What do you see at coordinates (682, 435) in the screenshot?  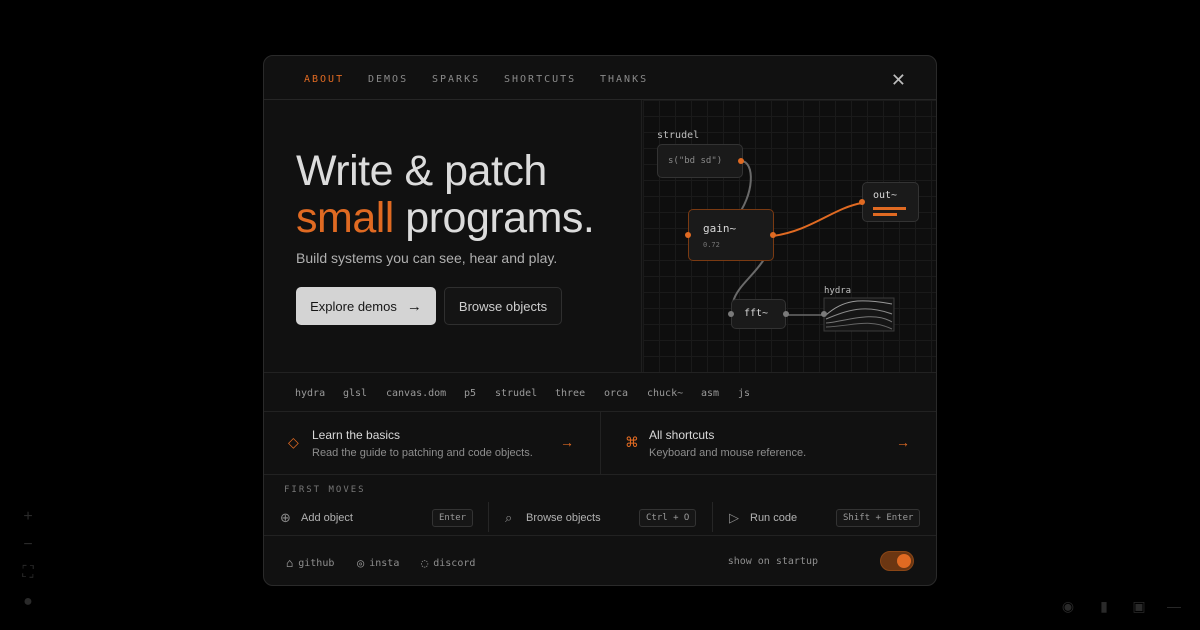 I see `all-shortcuts-title: All shortcuts` at bounding box center [682, 435].